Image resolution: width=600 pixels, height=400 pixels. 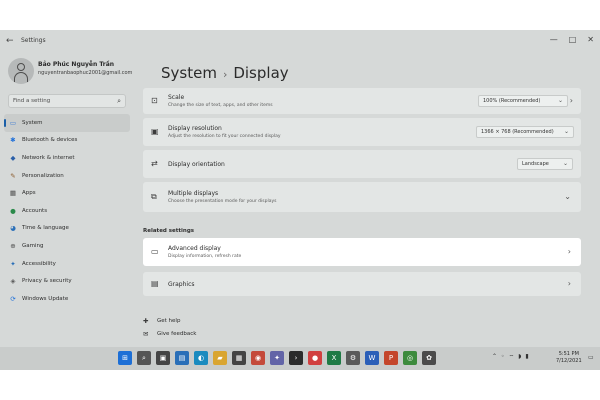 I want to click on search-input: Find a setting ⌕, so click(x=67, y=101).